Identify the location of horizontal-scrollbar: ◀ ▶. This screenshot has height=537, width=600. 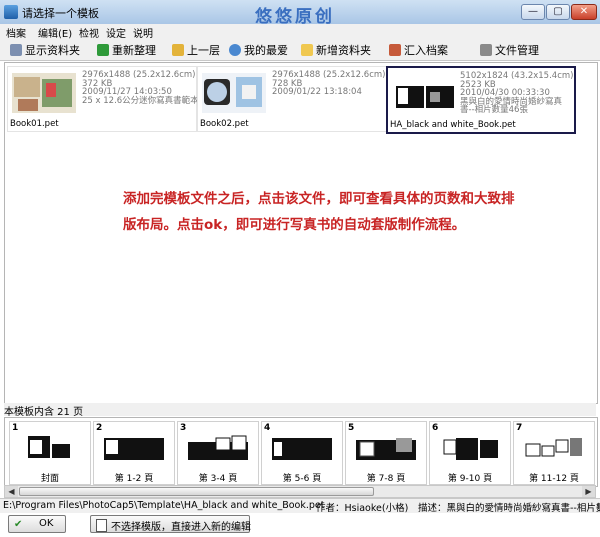
(300, 491).